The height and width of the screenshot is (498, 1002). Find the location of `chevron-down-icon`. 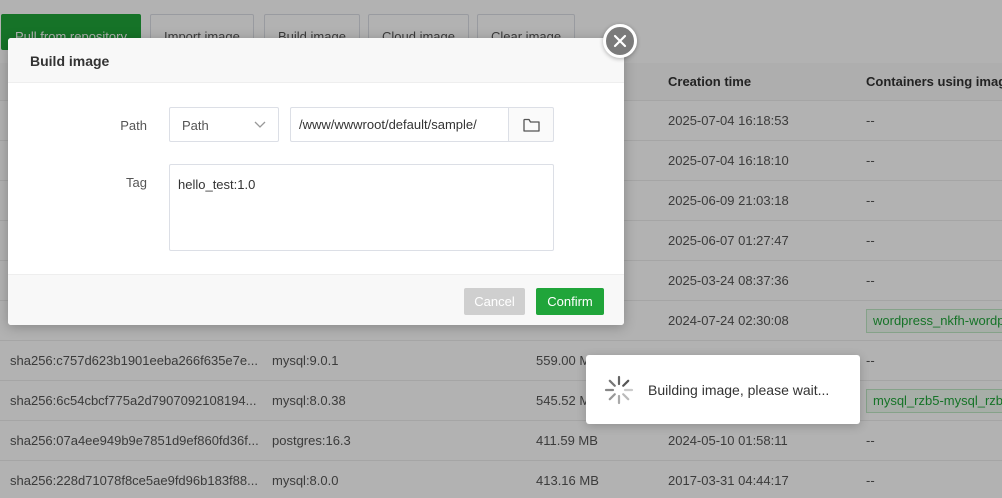

chevron-down-icon is located at coordinates (260, 124).